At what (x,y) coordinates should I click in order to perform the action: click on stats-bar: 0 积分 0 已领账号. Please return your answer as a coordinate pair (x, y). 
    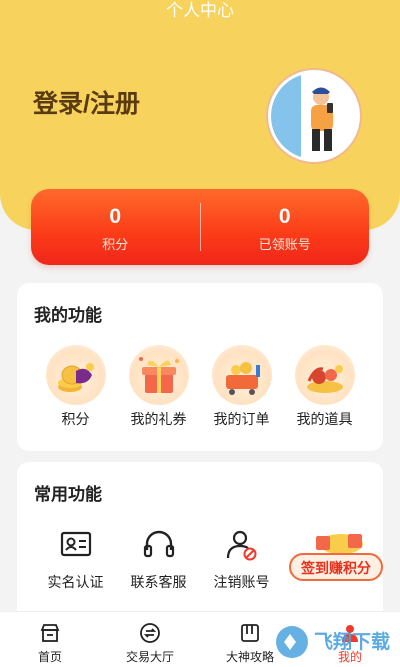
    Looking at the image, I should click on (200, 227).